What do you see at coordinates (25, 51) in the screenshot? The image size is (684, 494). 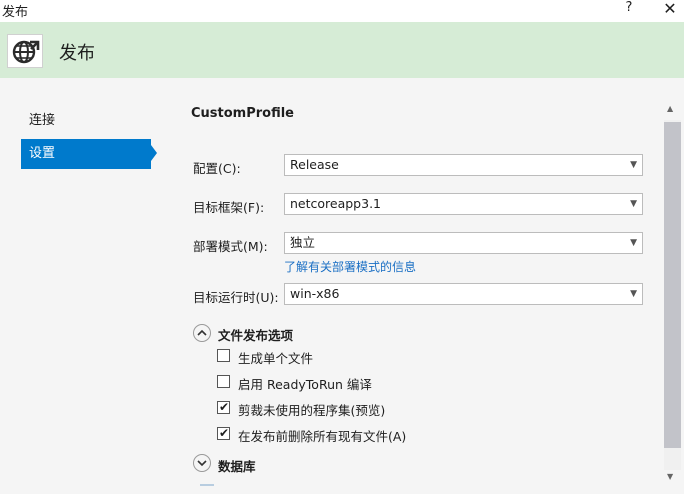 I see `globe-publish-icon` at bounding box center [25, 51].